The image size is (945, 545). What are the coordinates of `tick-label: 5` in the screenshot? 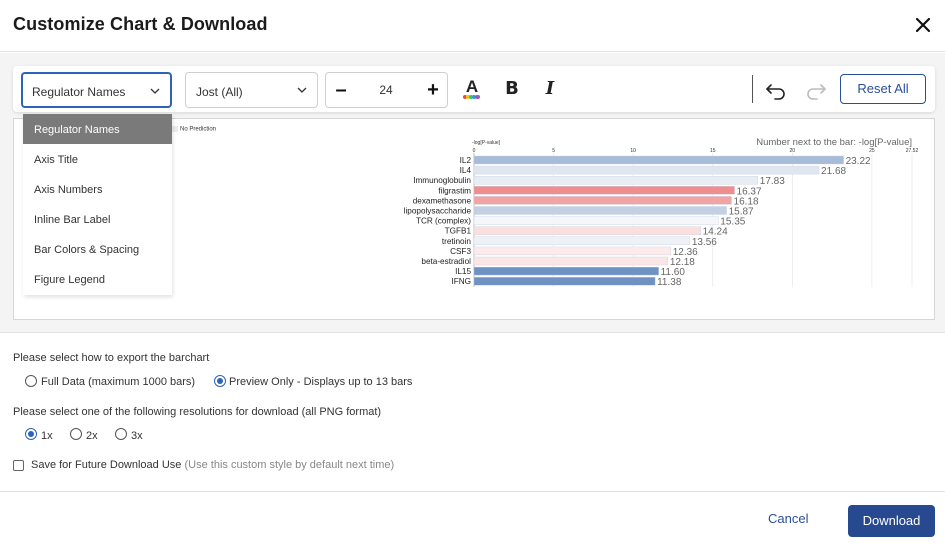 It's located at (553, 151).